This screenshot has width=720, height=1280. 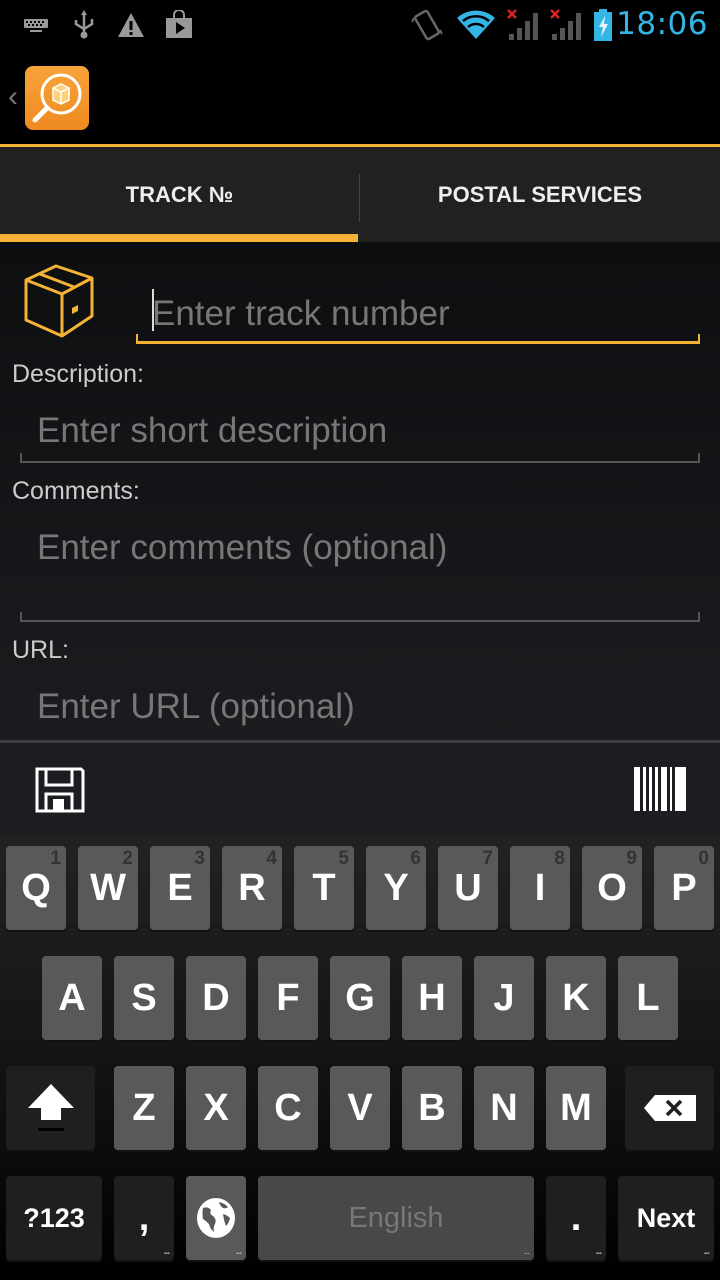 What do you see at coordinates (360, 97) in the screenshot?
I see `action-bar: ‹` at bounding box center [360, 97].